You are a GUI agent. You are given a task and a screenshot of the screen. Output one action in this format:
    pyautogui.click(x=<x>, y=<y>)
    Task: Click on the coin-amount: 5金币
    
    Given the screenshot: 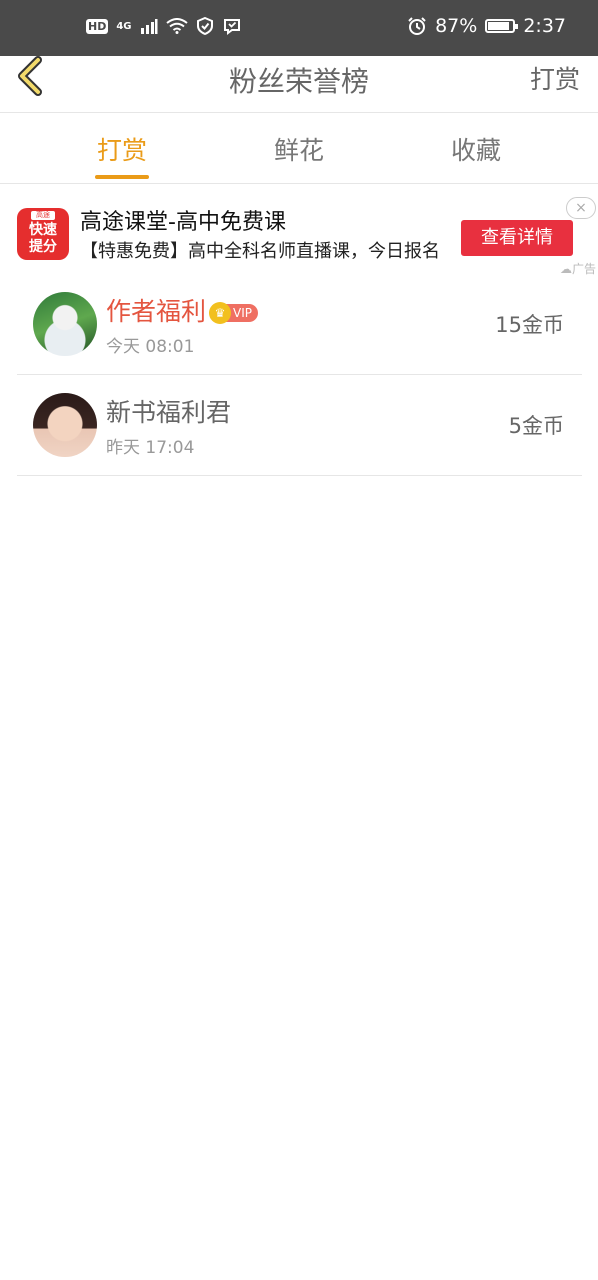 What is the action you would take?
    pyautogui.click(x=536, y=426)
    